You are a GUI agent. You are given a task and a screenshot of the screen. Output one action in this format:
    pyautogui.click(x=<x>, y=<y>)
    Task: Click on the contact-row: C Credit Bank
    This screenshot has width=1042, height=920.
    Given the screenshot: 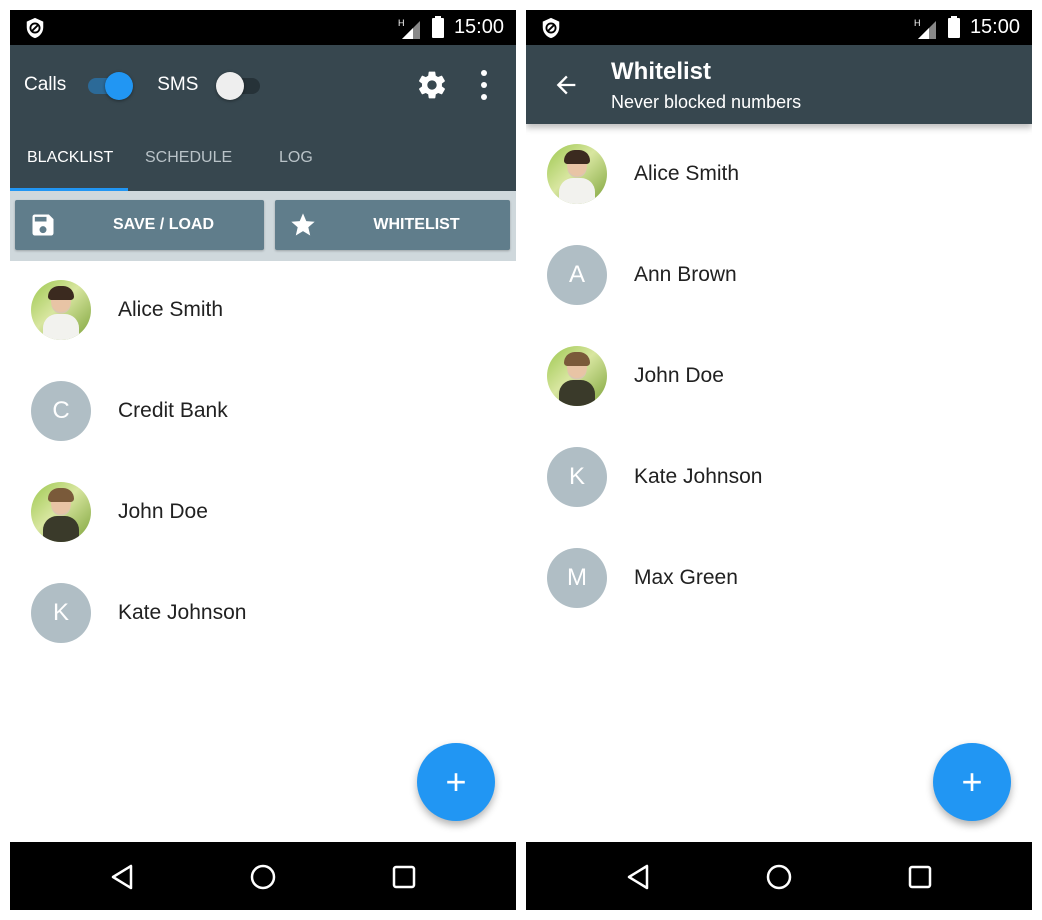 What is the action you would take?
    pyautogui.click(x=263, y=412)
    